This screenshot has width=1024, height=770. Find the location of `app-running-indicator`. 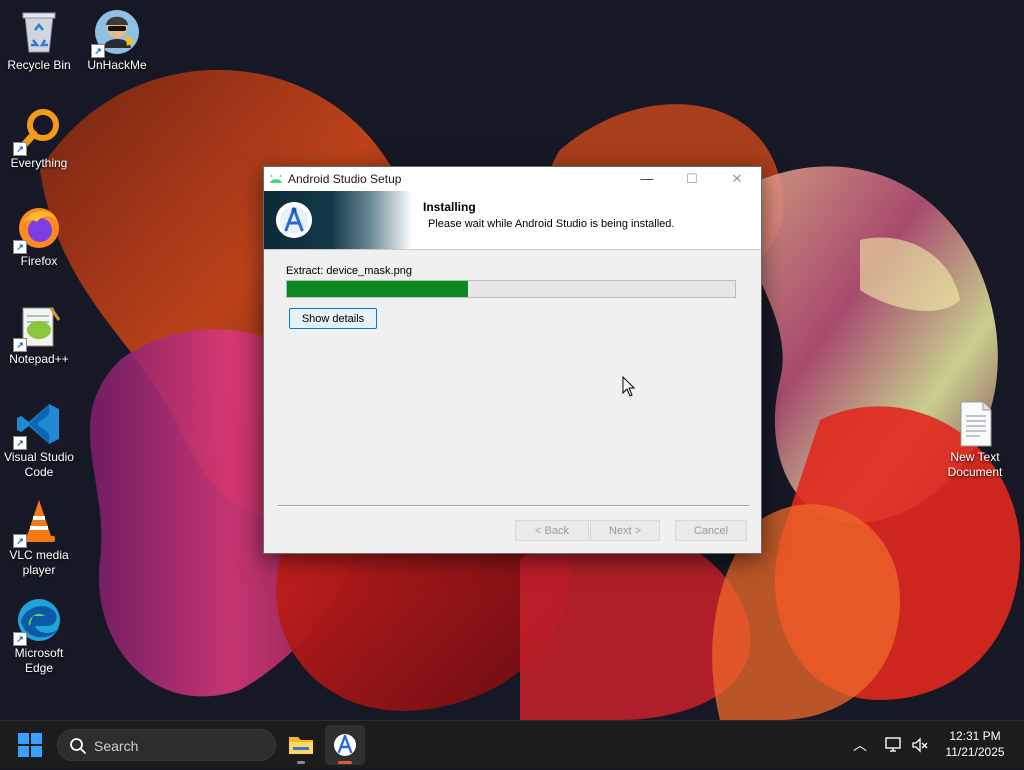

app-running-indicator is located at coordinates (301, 762).